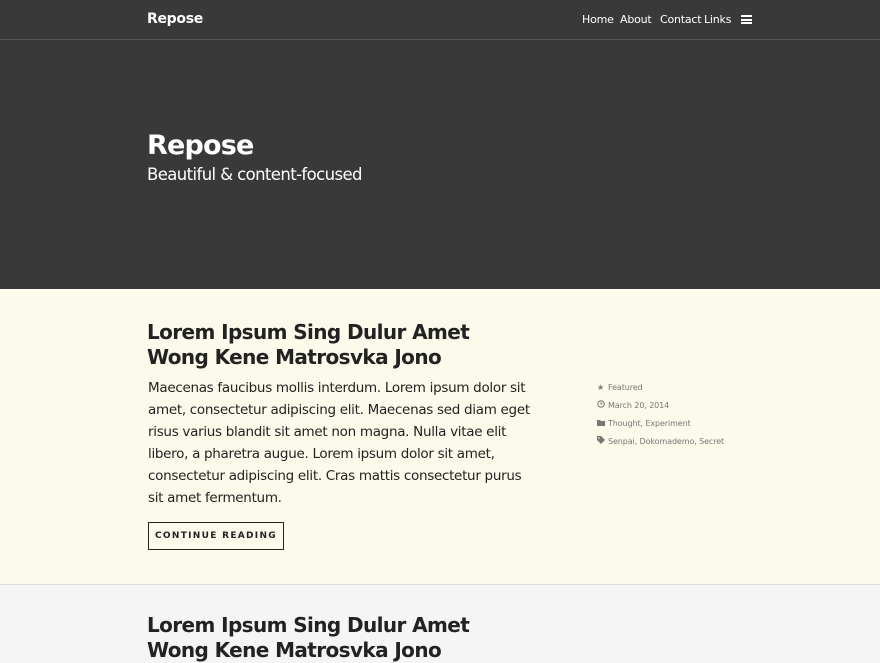 This screenshot has height=663, width=880. I want to click on hamburger-icon, so click(746, 19).